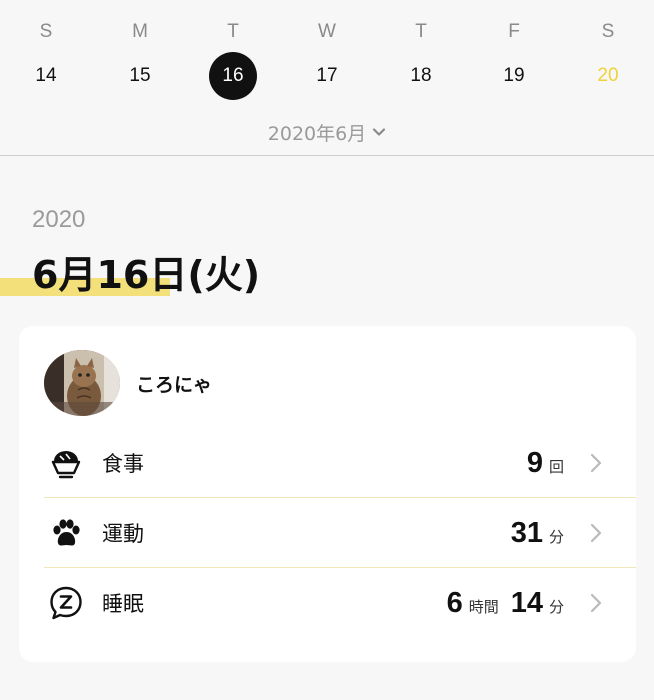 The image size is (654, 700). Describe the element at coordinates (123, 604) in the screenshot. I see `sleep-label: 睡眠` at that location.